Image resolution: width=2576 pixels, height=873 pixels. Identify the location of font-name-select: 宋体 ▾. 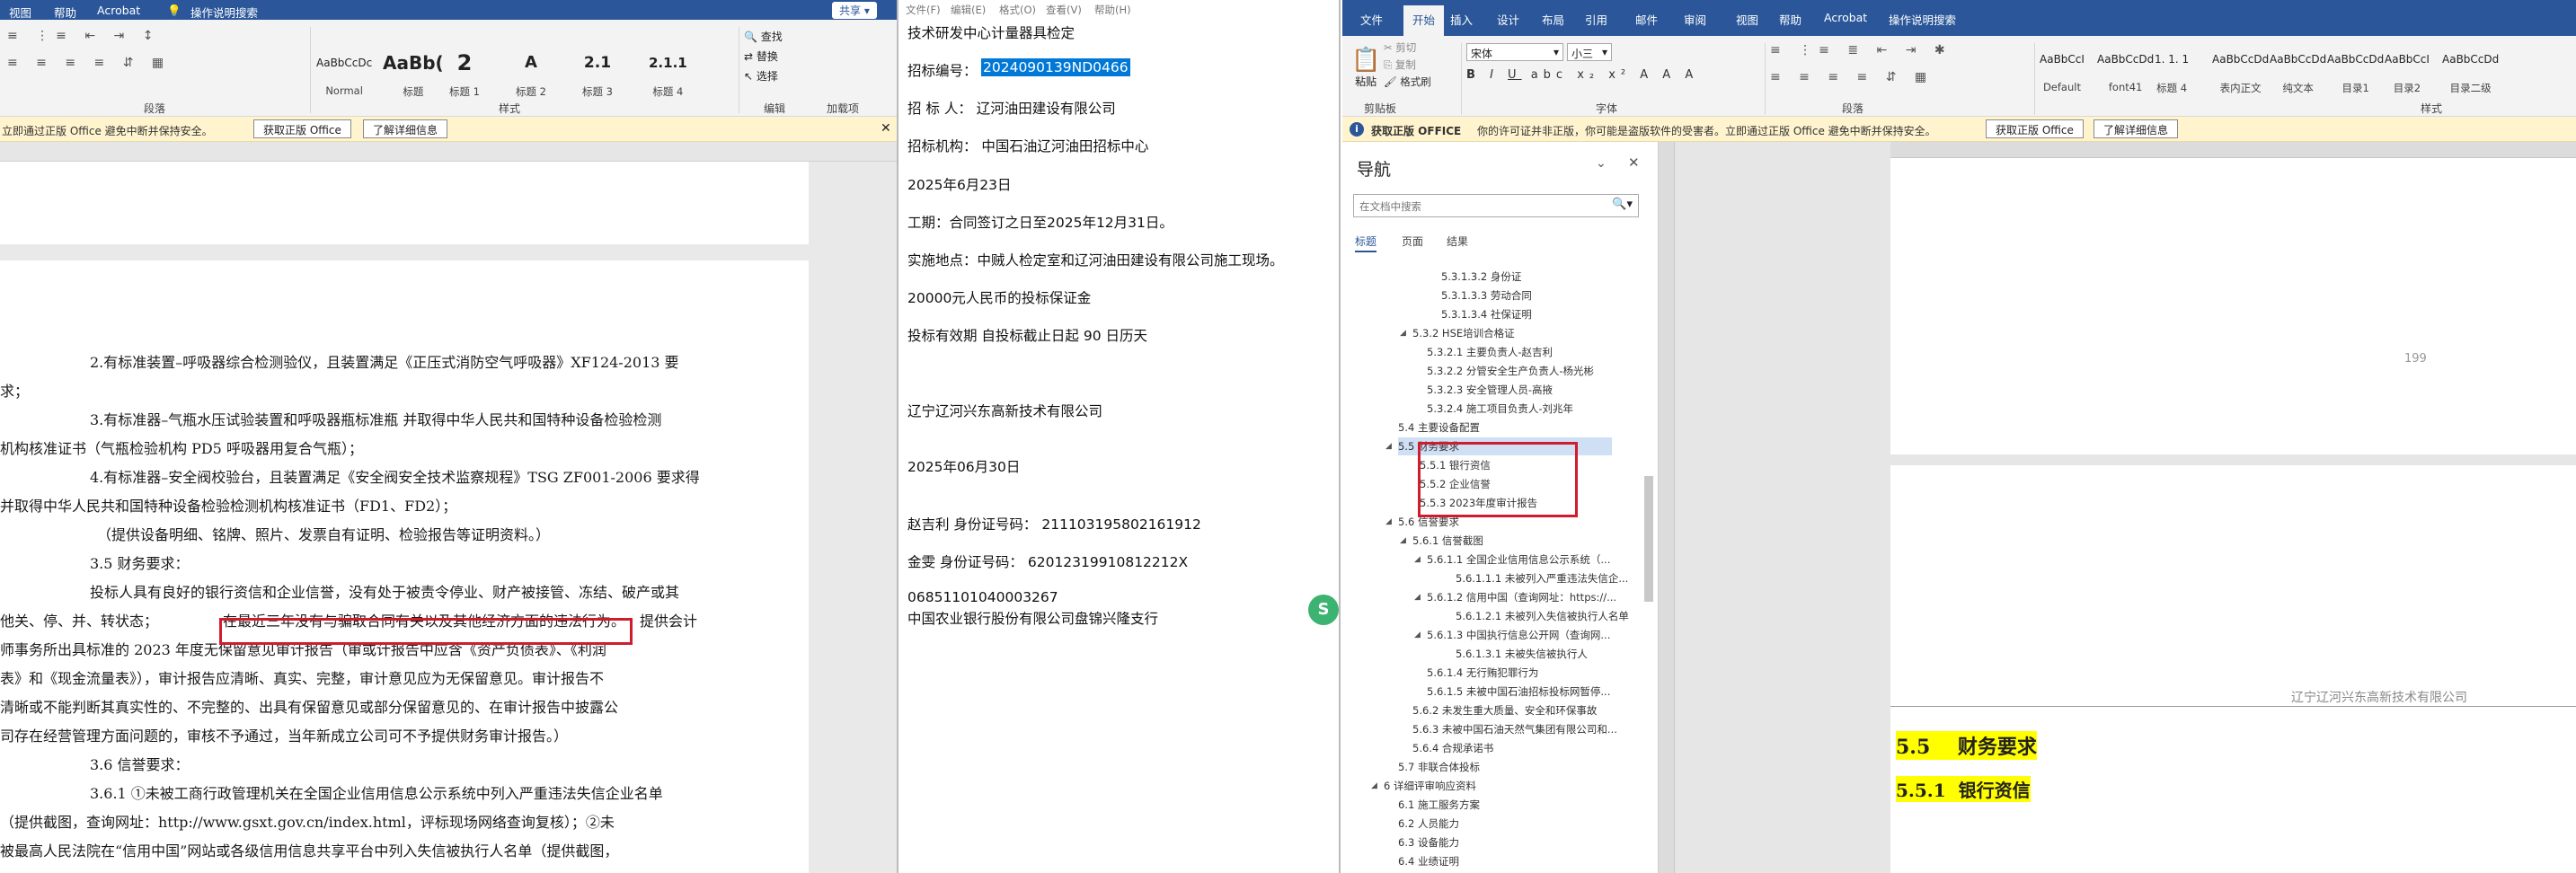
(1514, 52).